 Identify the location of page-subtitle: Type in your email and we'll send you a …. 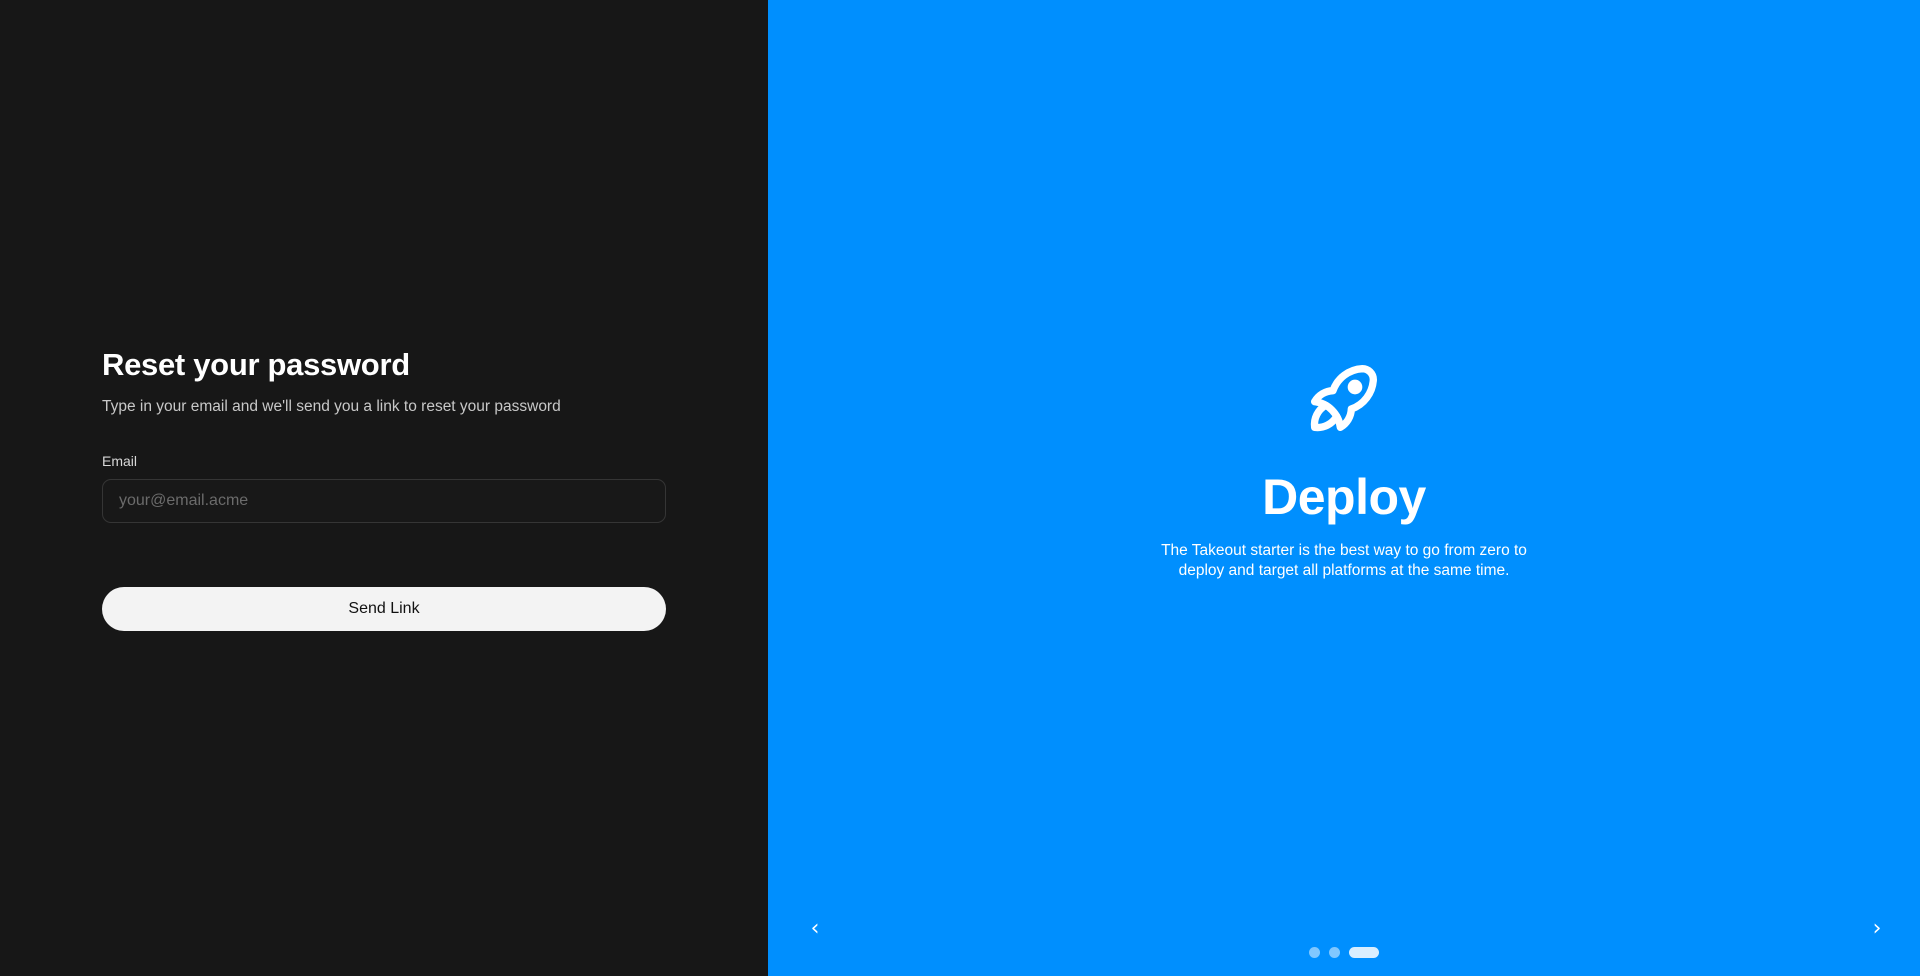
(331, 406).